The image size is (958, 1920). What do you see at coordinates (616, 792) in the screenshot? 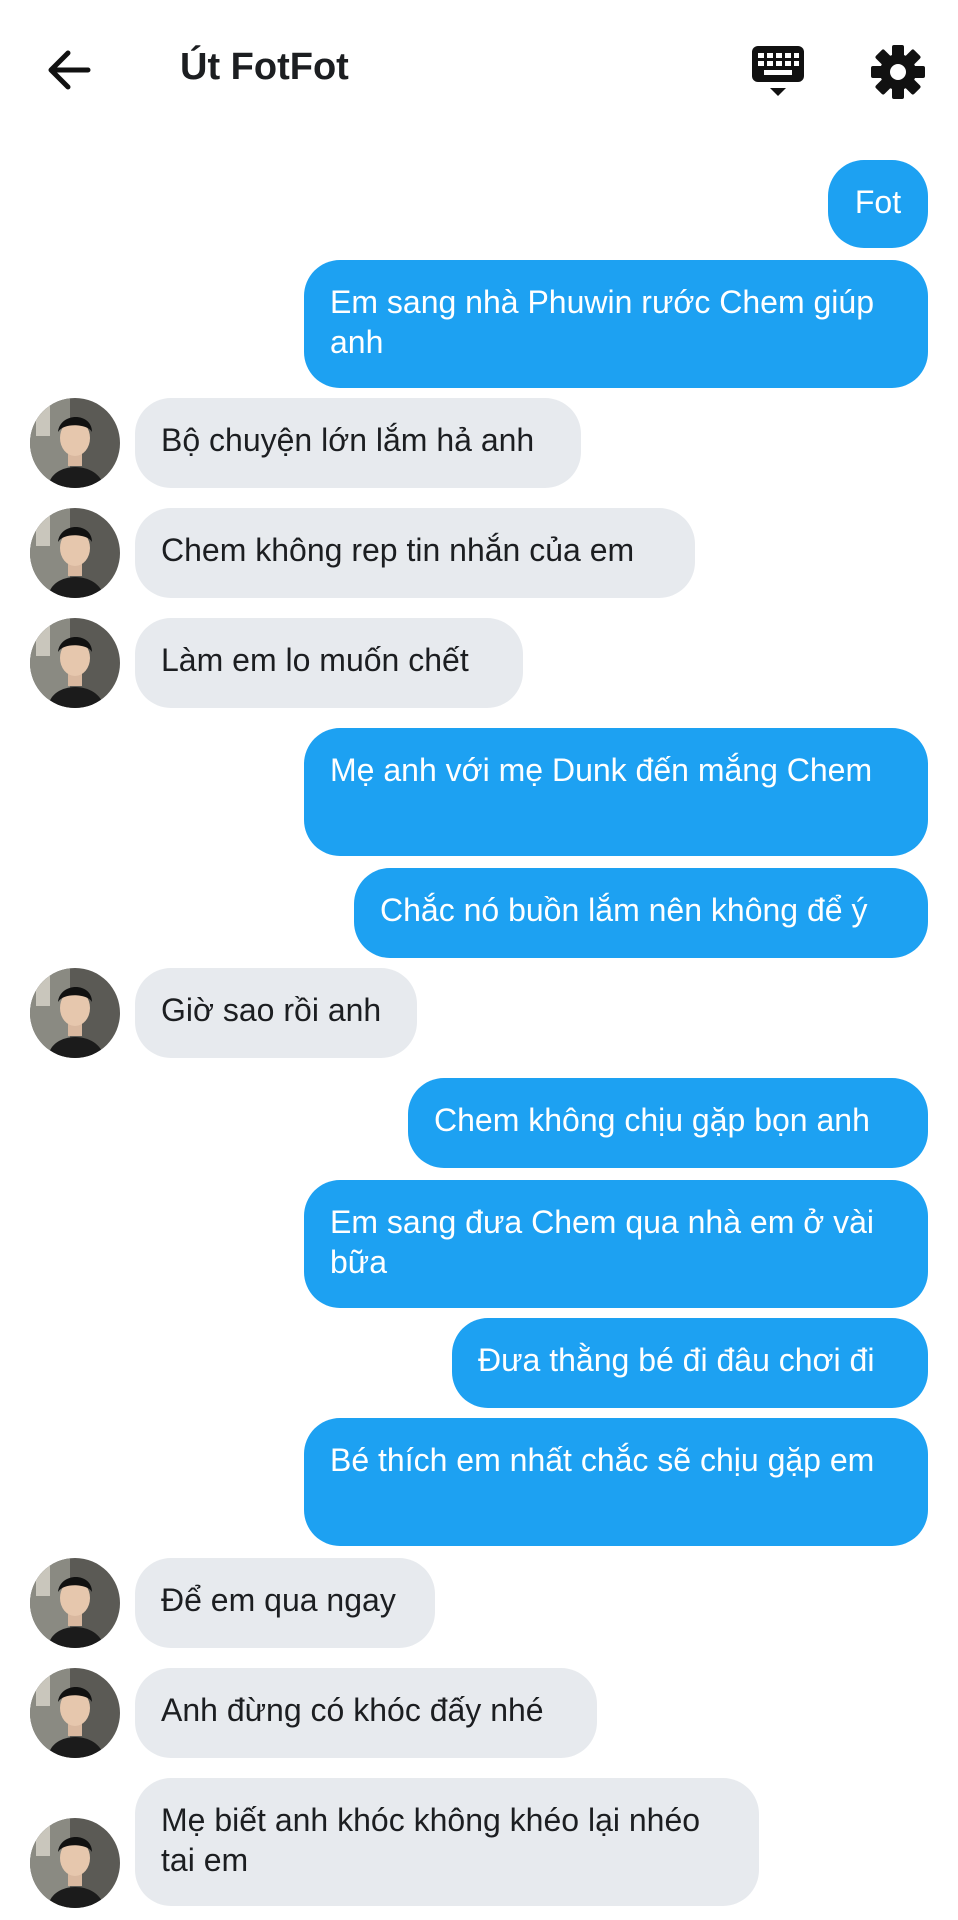
I see `message-outgoing: Mẹ anh với mẹ Dunk đến mắng Chem` at bounding box center [616, 792].